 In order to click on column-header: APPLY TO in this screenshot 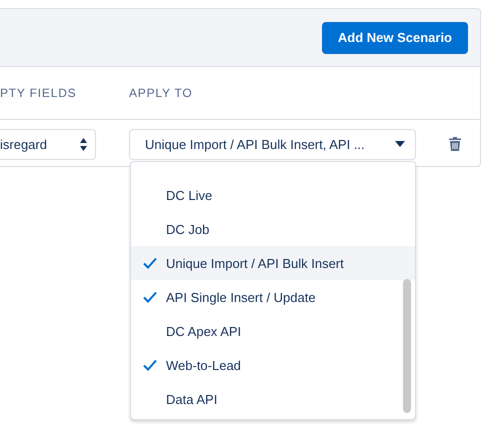, I will do `click(161, 93)`.